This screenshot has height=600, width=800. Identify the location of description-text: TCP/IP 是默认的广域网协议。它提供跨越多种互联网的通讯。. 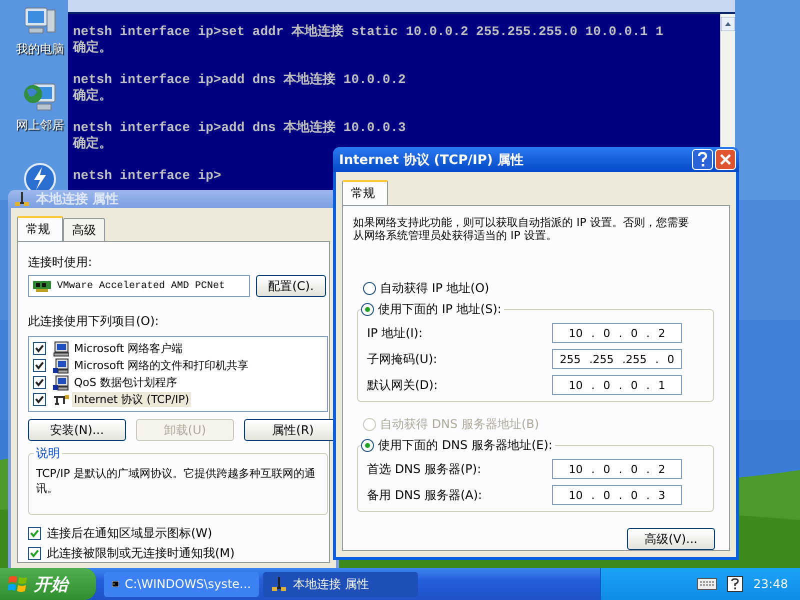
(176, 481).